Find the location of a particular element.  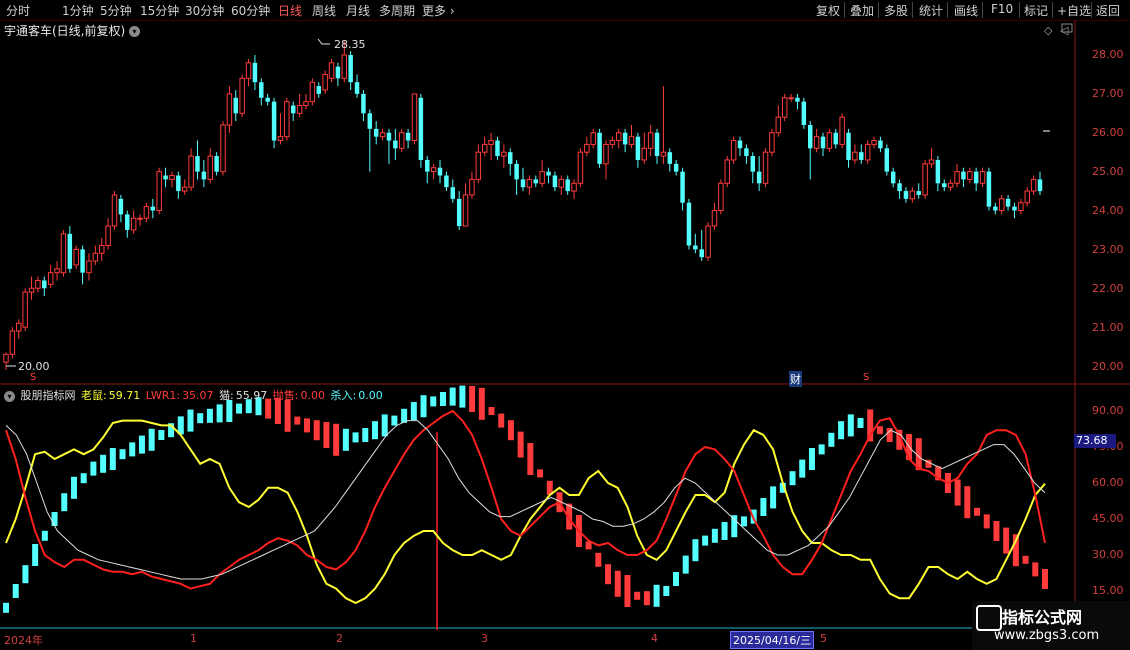

price-tick: 24.00 is located at coordinates (1108, 210).